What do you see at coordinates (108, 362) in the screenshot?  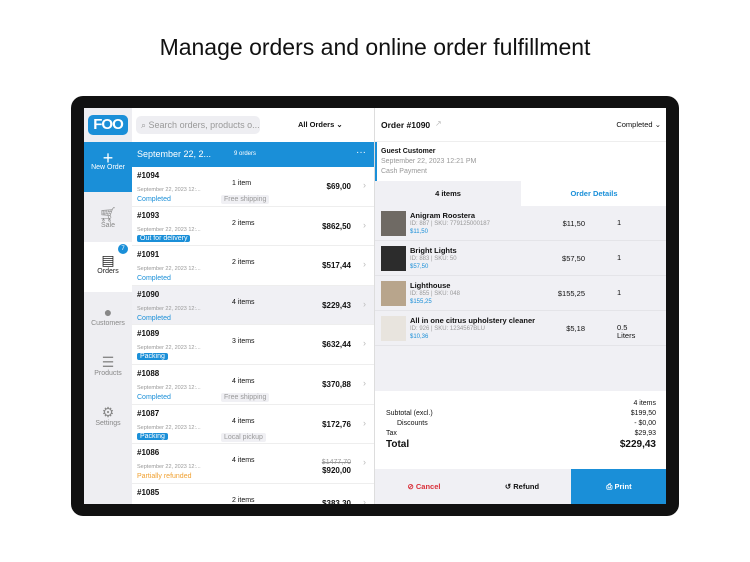 I see `list-icon: ☰` at bounding box center [108, 362].